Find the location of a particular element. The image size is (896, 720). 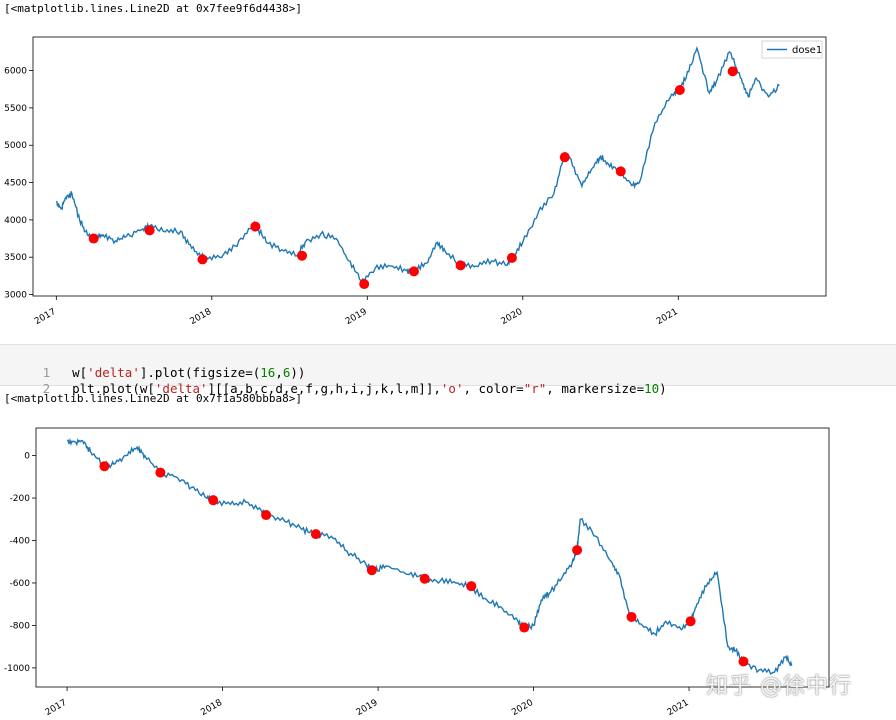

y-tick-label: -800 is located at coordinates (20, 626).